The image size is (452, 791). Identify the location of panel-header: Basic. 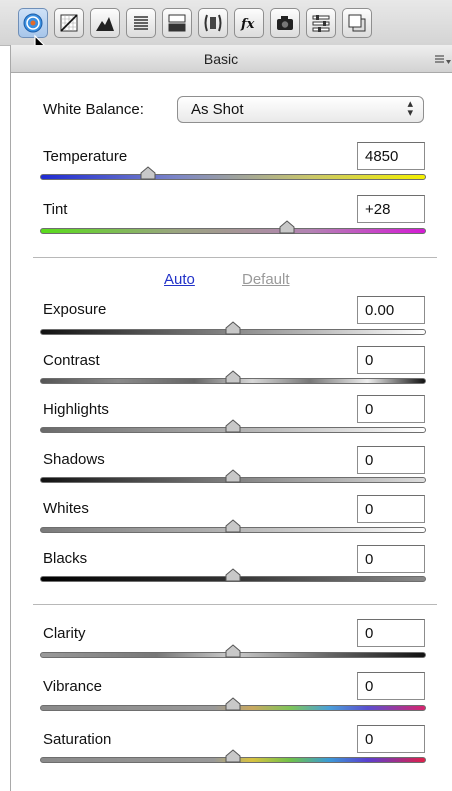
(231, 59).